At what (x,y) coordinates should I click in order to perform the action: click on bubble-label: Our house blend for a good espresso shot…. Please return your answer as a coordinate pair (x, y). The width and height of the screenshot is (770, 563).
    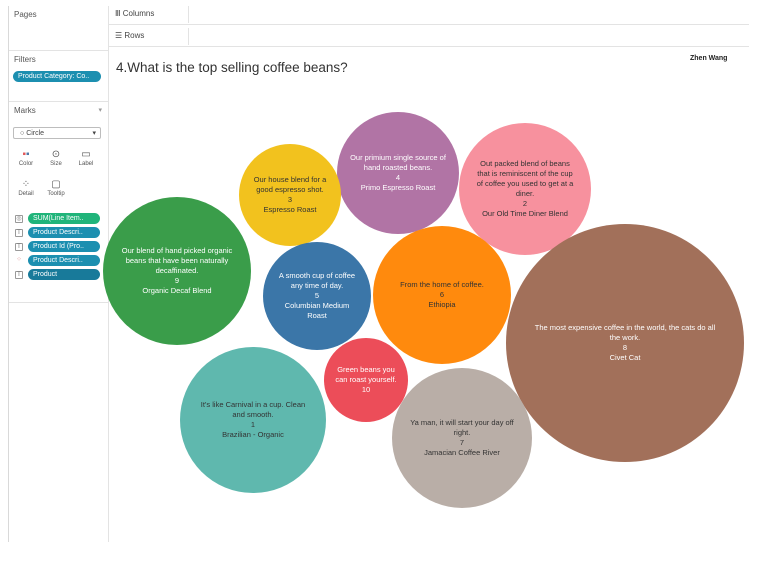
    Looking at the image, I should click on (290, 195).